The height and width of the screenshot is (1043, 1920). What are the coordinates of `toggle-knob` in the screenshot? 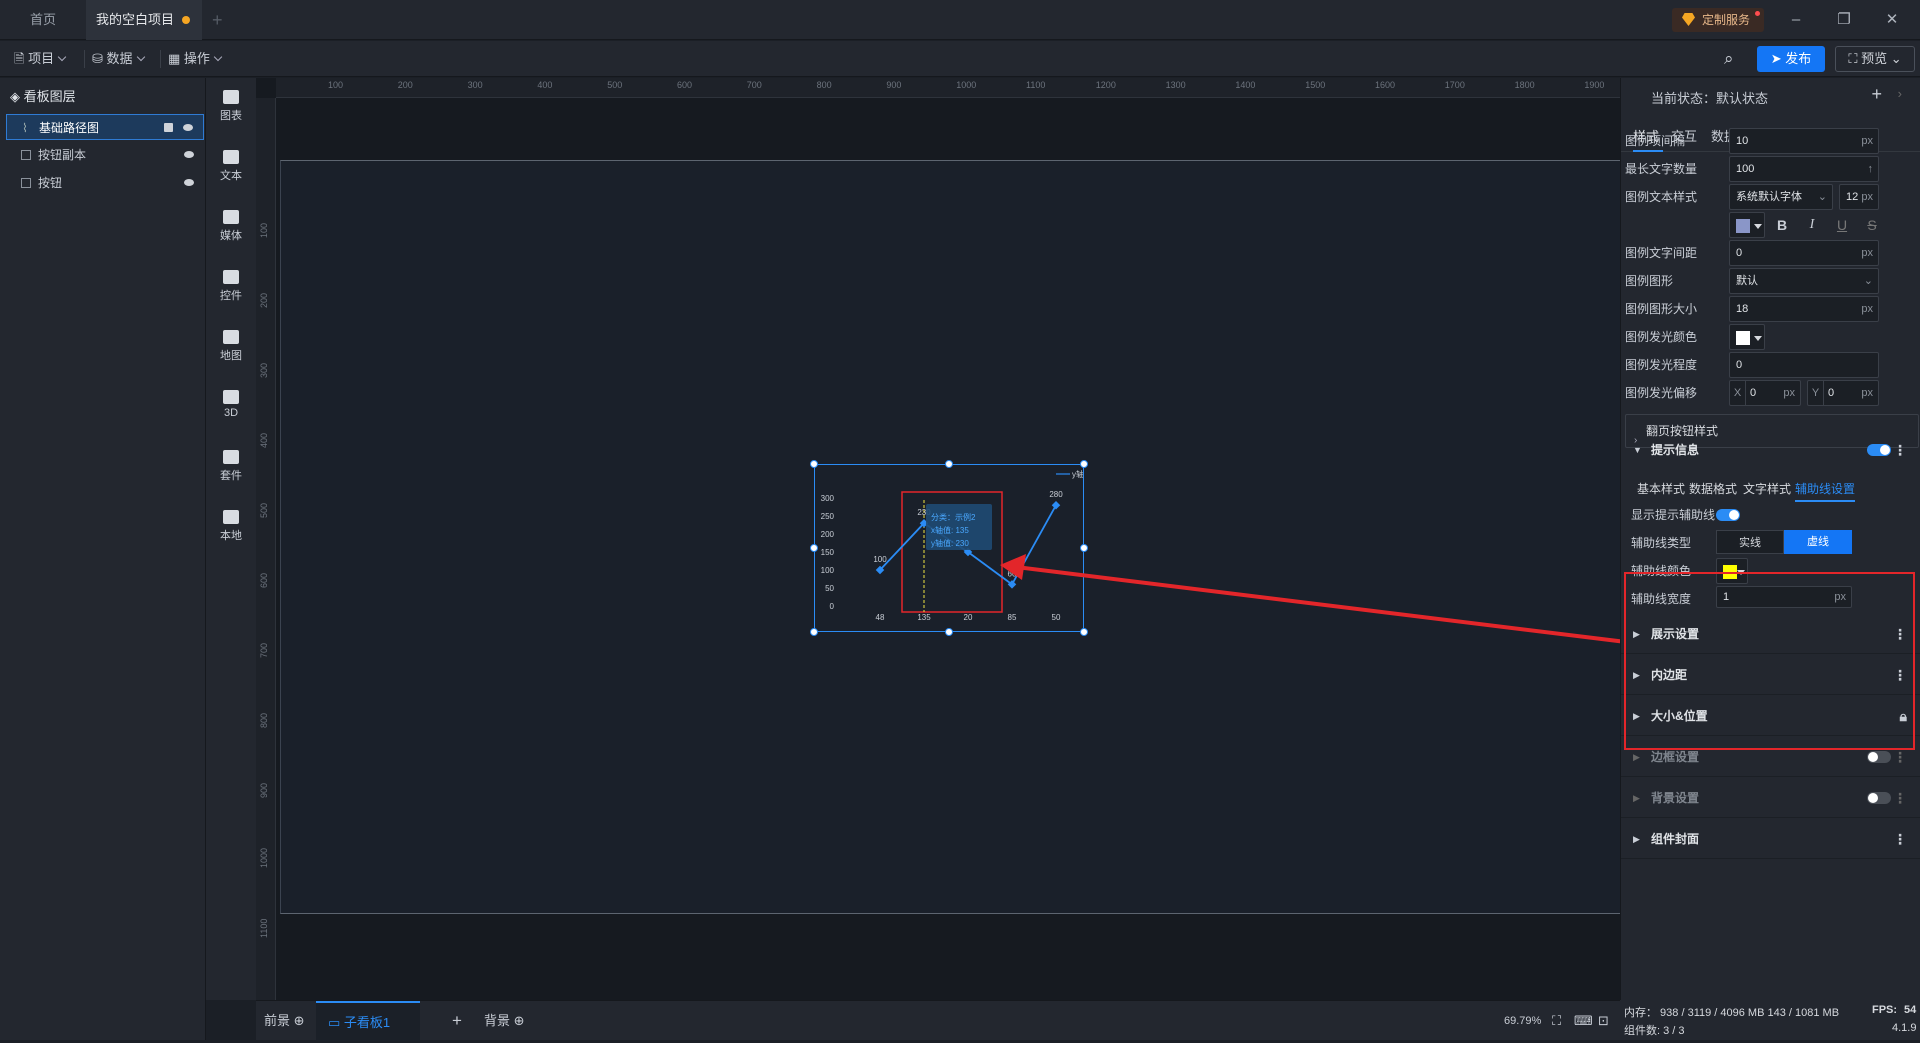 It's located at (1885, 450).